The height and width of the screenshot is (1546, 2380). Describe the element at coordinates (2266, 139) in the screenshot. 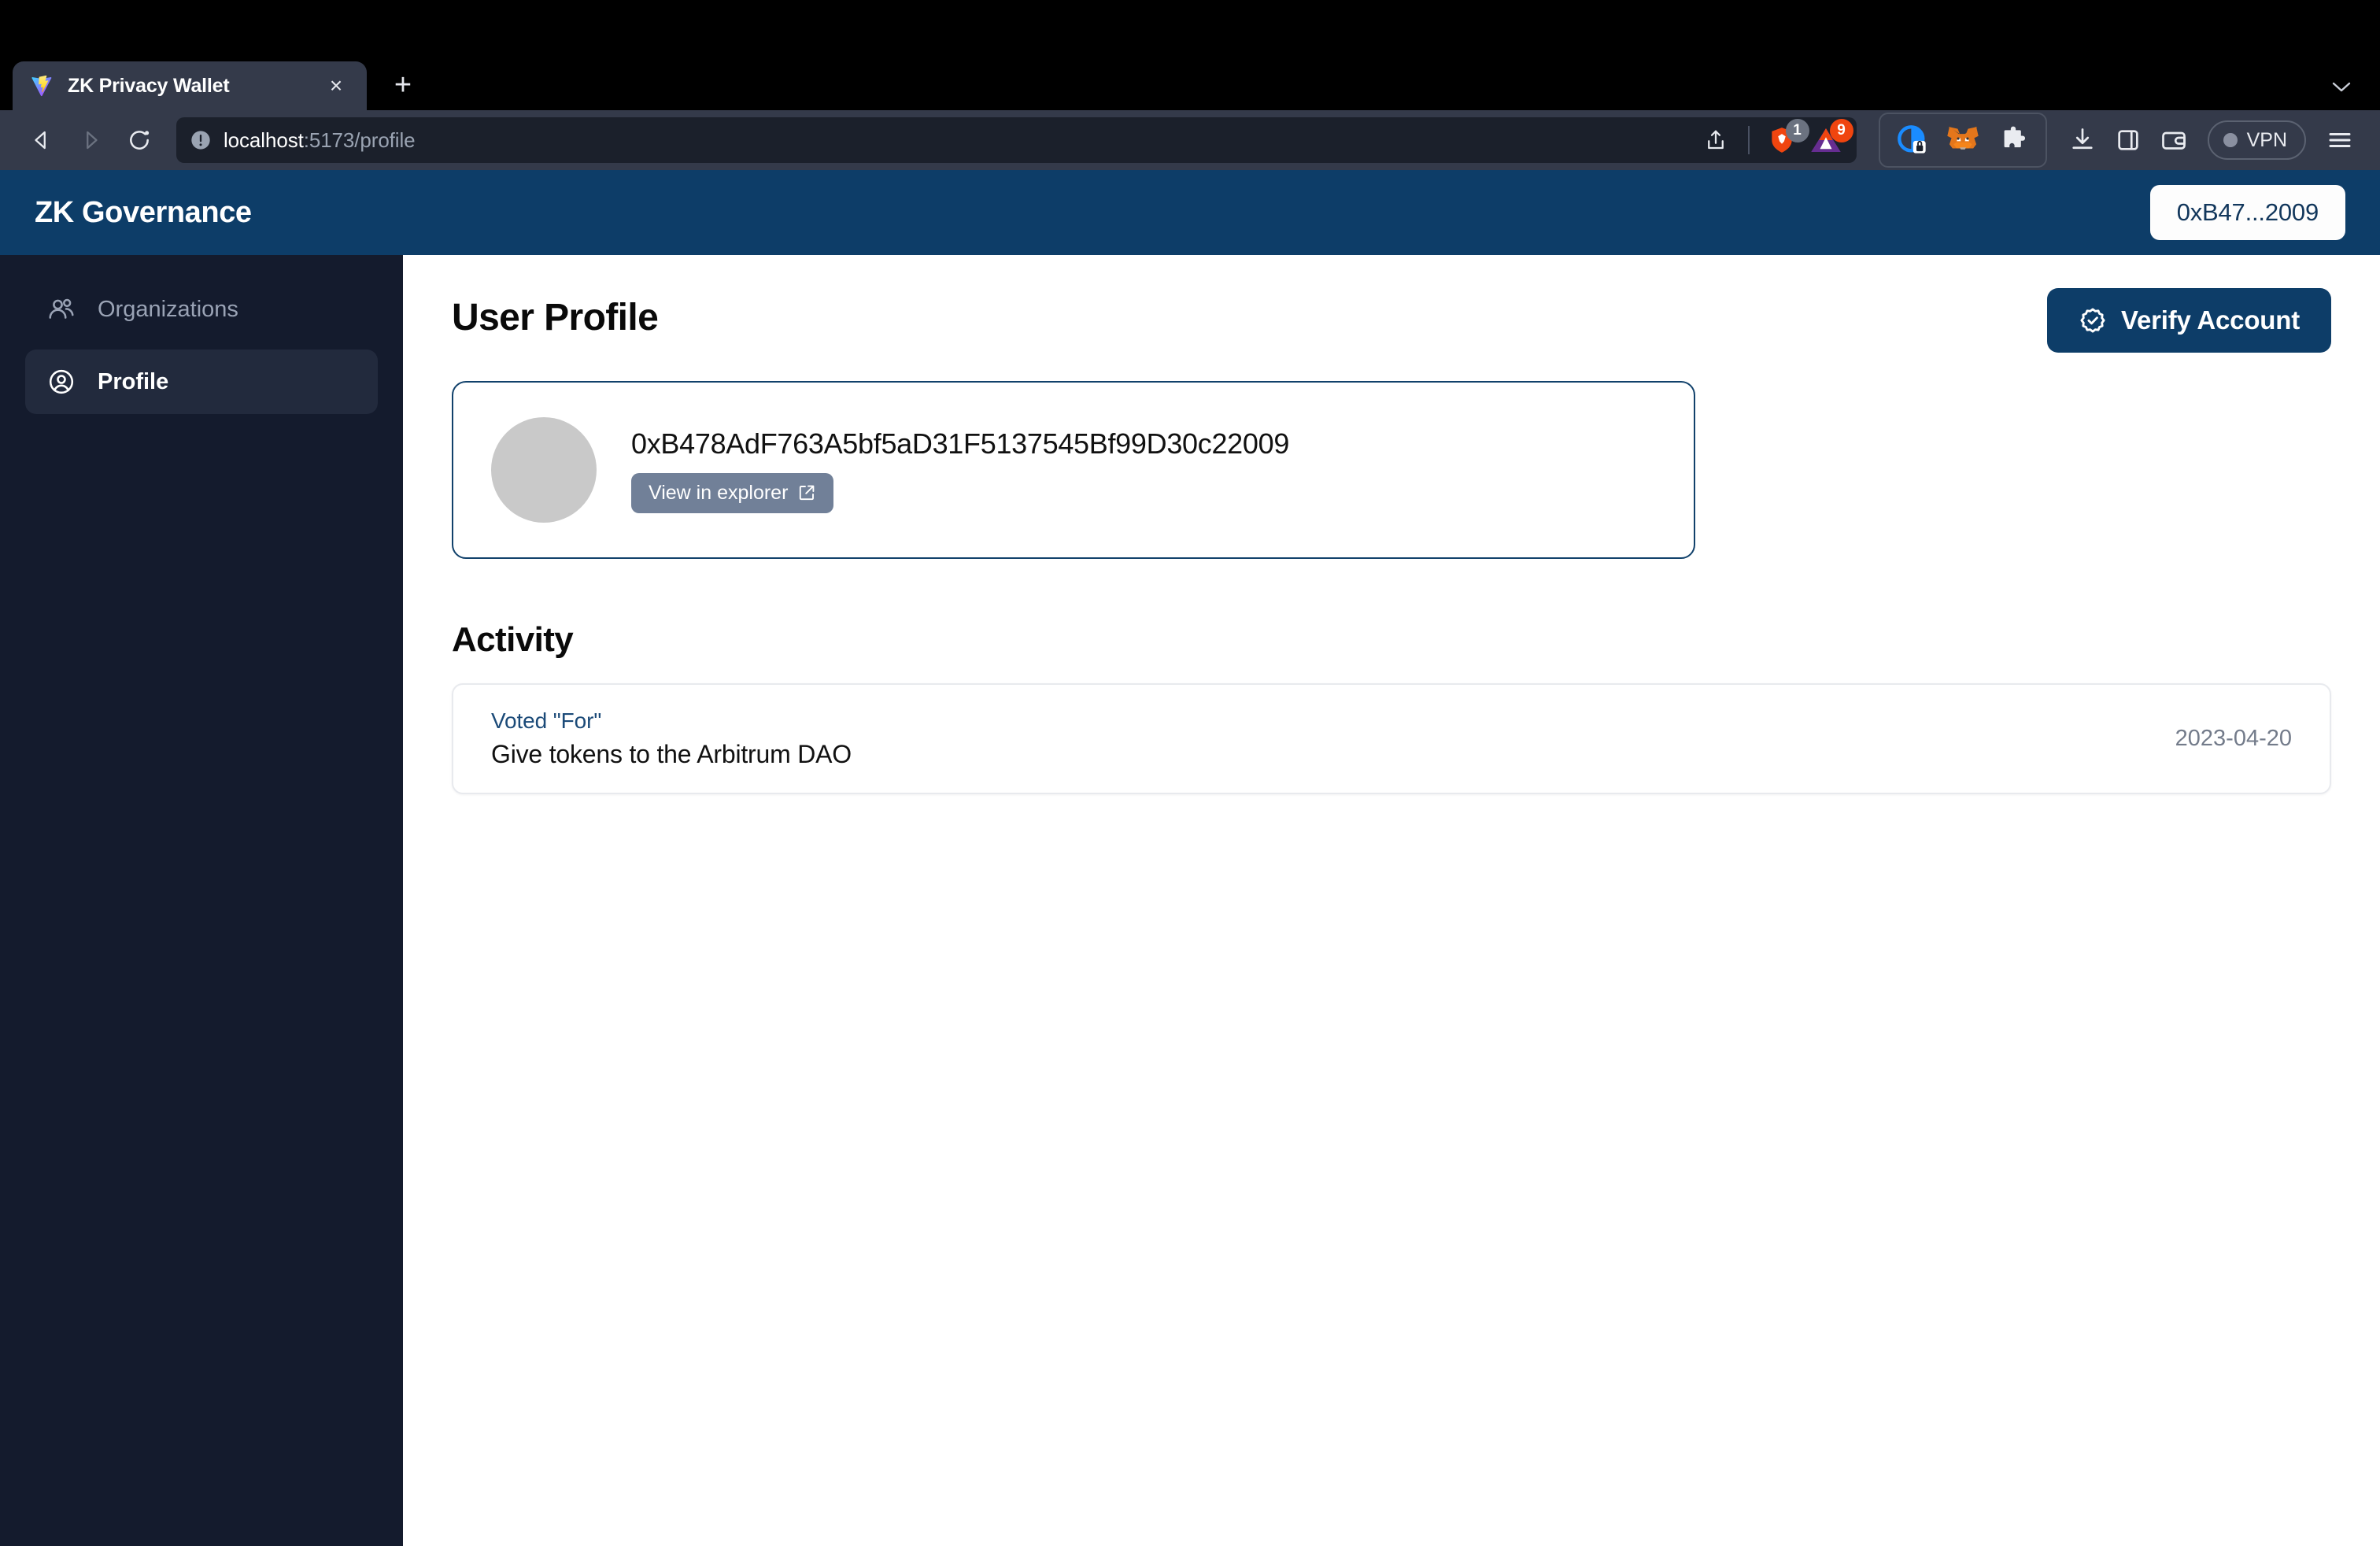

I see `vpn-label: VPN` at that location.